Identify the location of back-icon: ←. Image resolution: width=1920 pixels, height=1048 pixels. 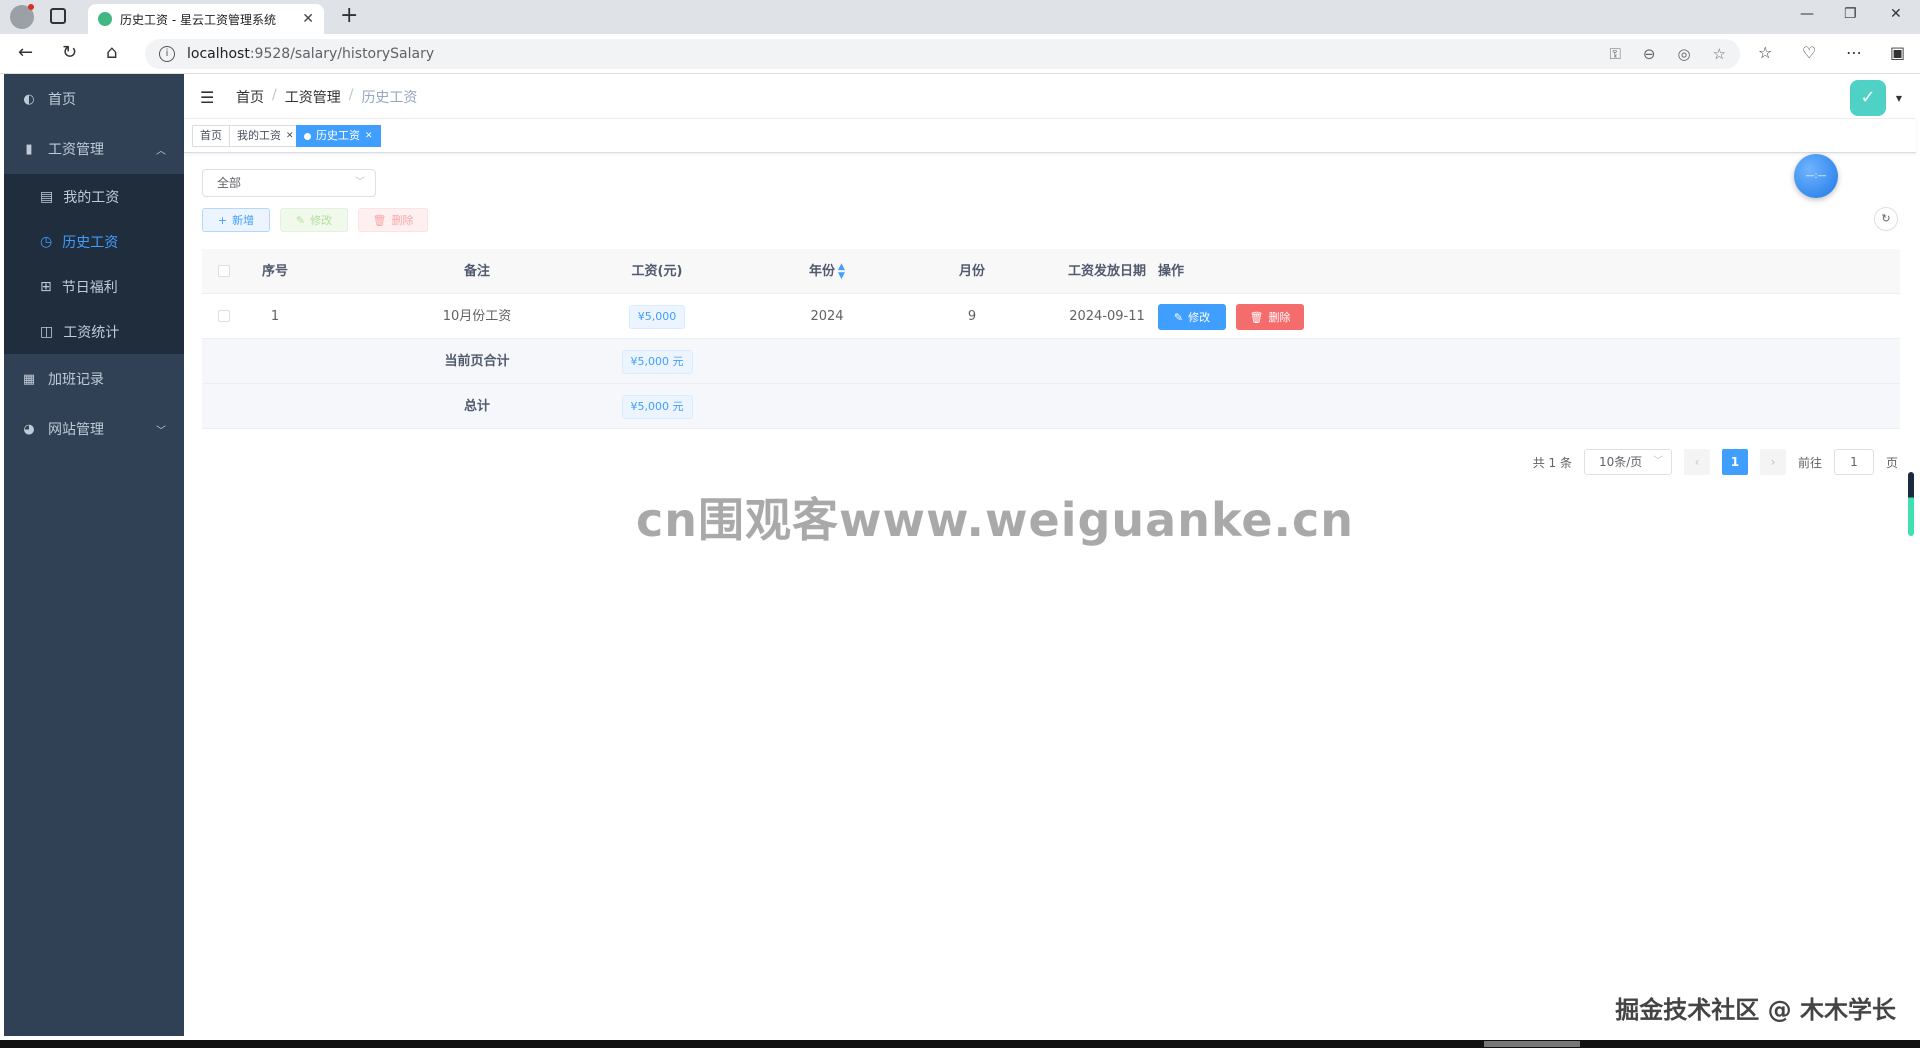
(25, 52).